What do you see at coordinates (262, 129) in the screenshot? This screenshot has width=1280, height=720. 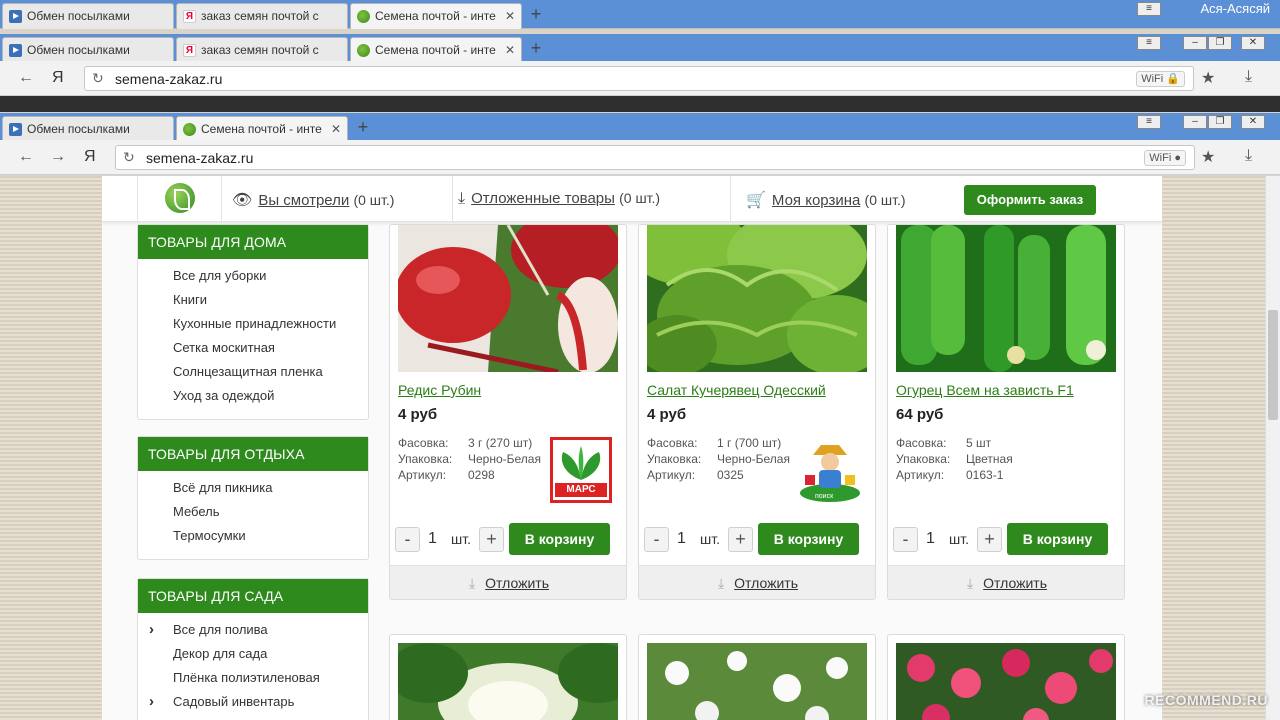 I see `tab-seeds-shop-3: Семена почтой - инте ✕` at bounding box center [262, 129].